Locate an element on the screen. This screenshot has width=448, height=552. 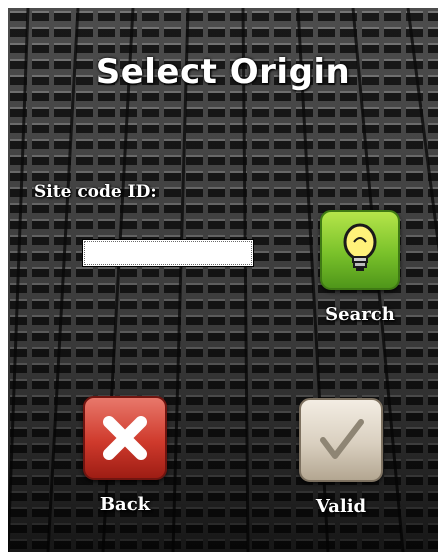
site-code-input is located at coordinates (168, 253).